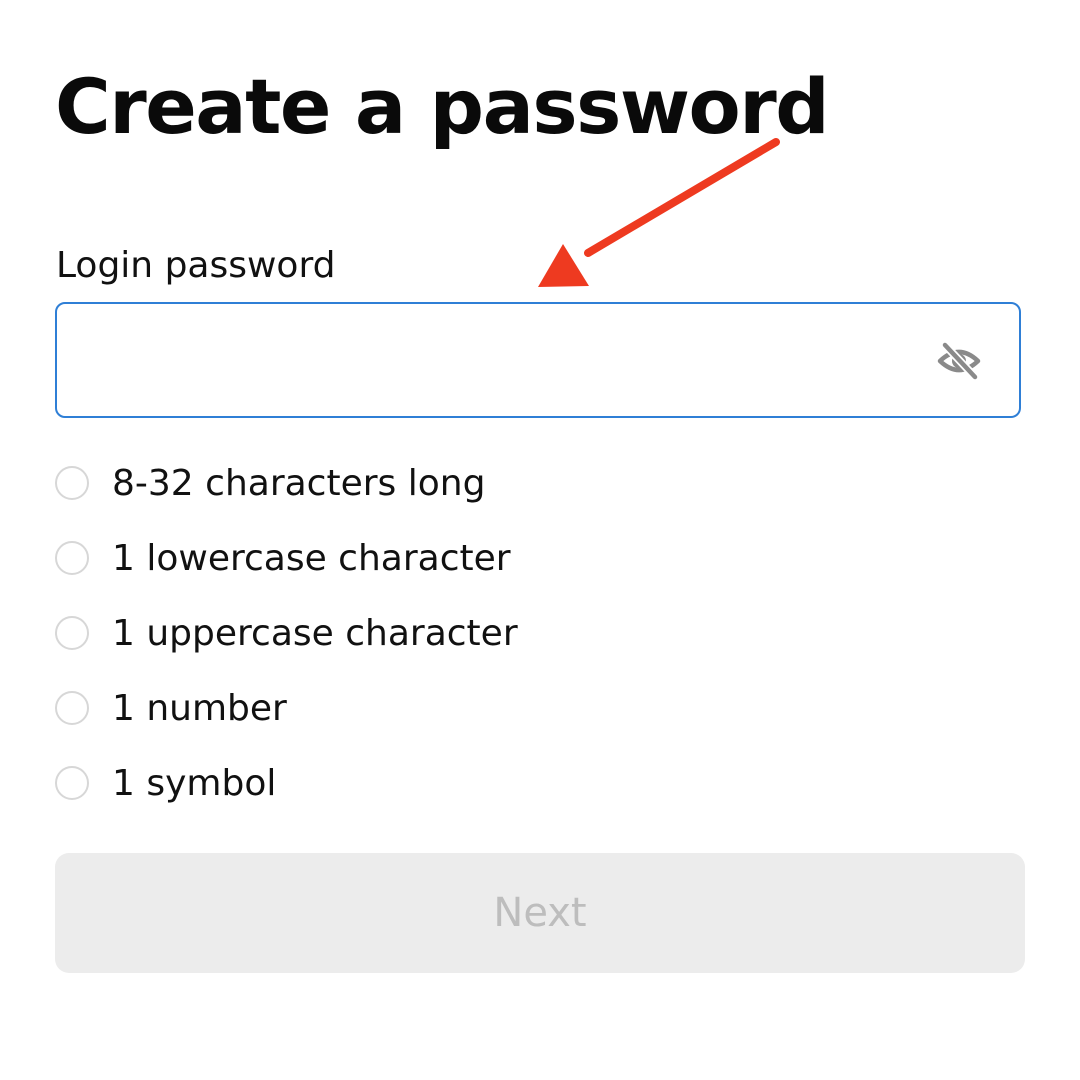 The height and width of the screenshot is (1080, 1080). I want to click on requirement-label: 1 number, so click(199, 708).